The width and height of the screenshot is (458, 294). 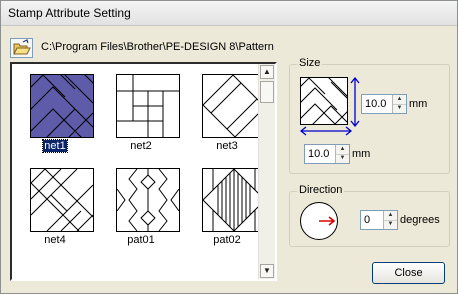 I want to click on pattern-label: pat01, so click(x=141, y=240).